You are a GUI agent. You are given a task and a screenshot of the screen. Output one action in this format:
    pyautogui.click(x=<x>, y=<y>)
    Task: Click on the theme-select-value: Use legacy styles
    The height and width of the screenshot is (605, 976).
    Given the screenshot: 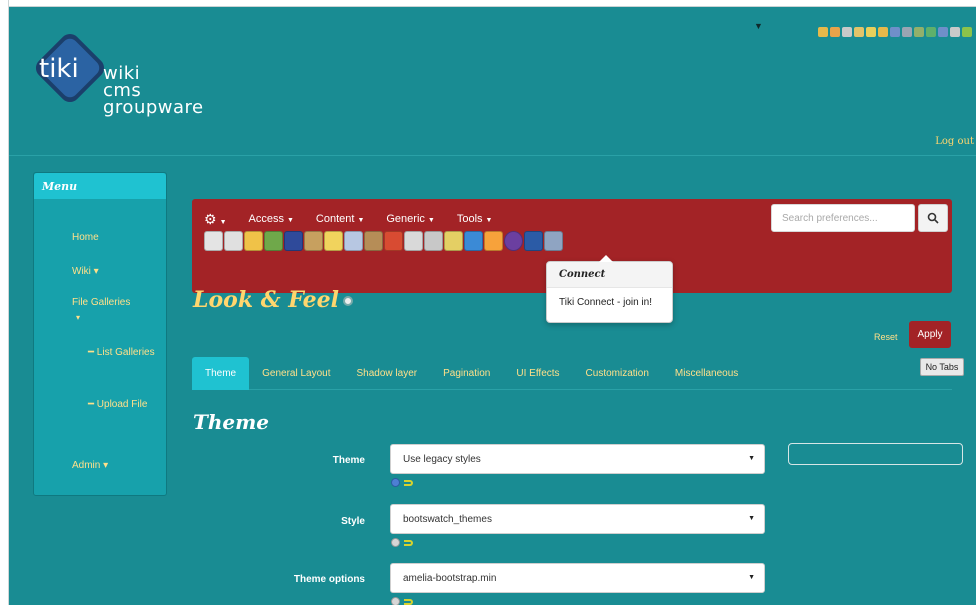 What is the action you would take?
    pyautogui.click(x=442, y=459)
    